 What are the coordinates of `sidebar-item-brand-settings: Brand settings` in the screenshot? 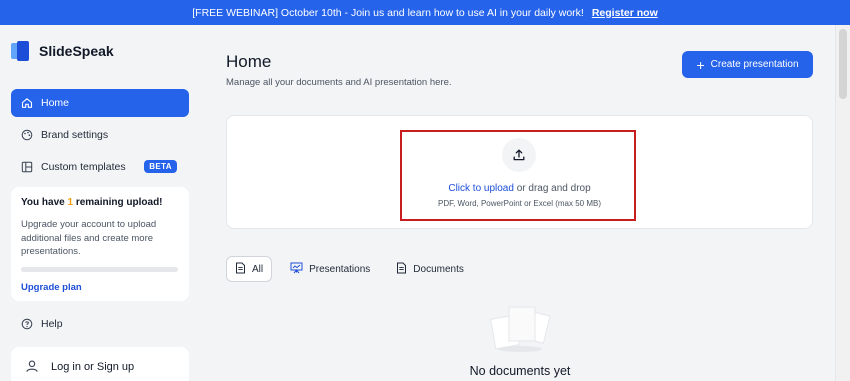 It's located at (100, 135).